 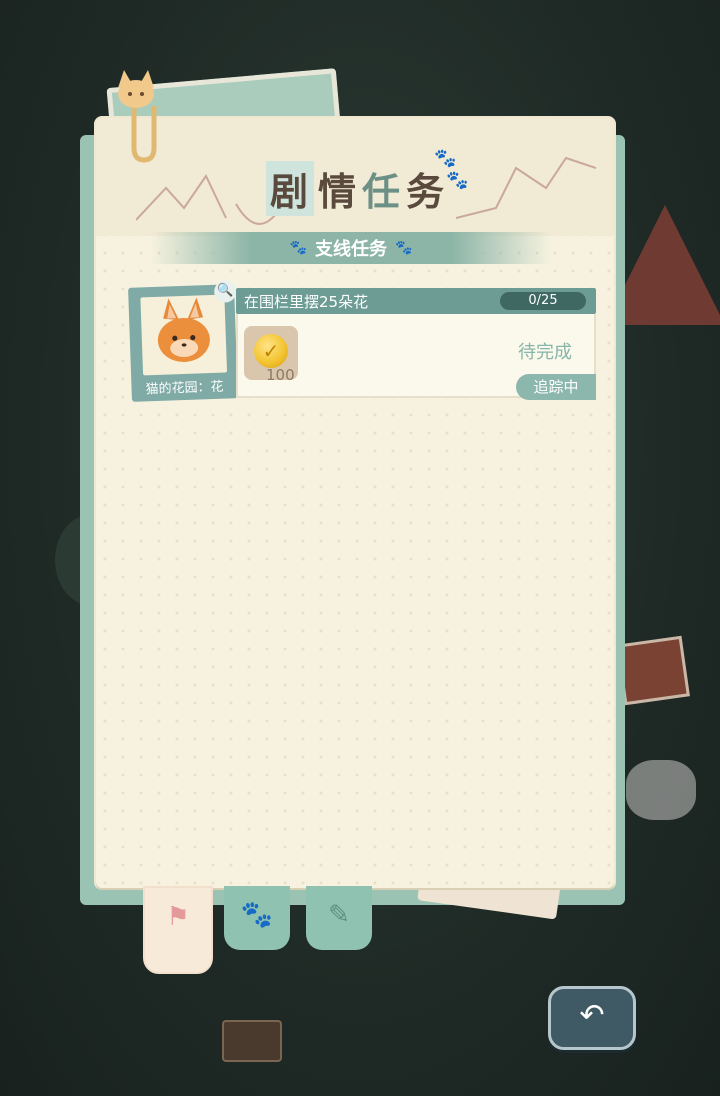 I want to click on subtitle-label: 支线任务, so click(x=351, y=249).